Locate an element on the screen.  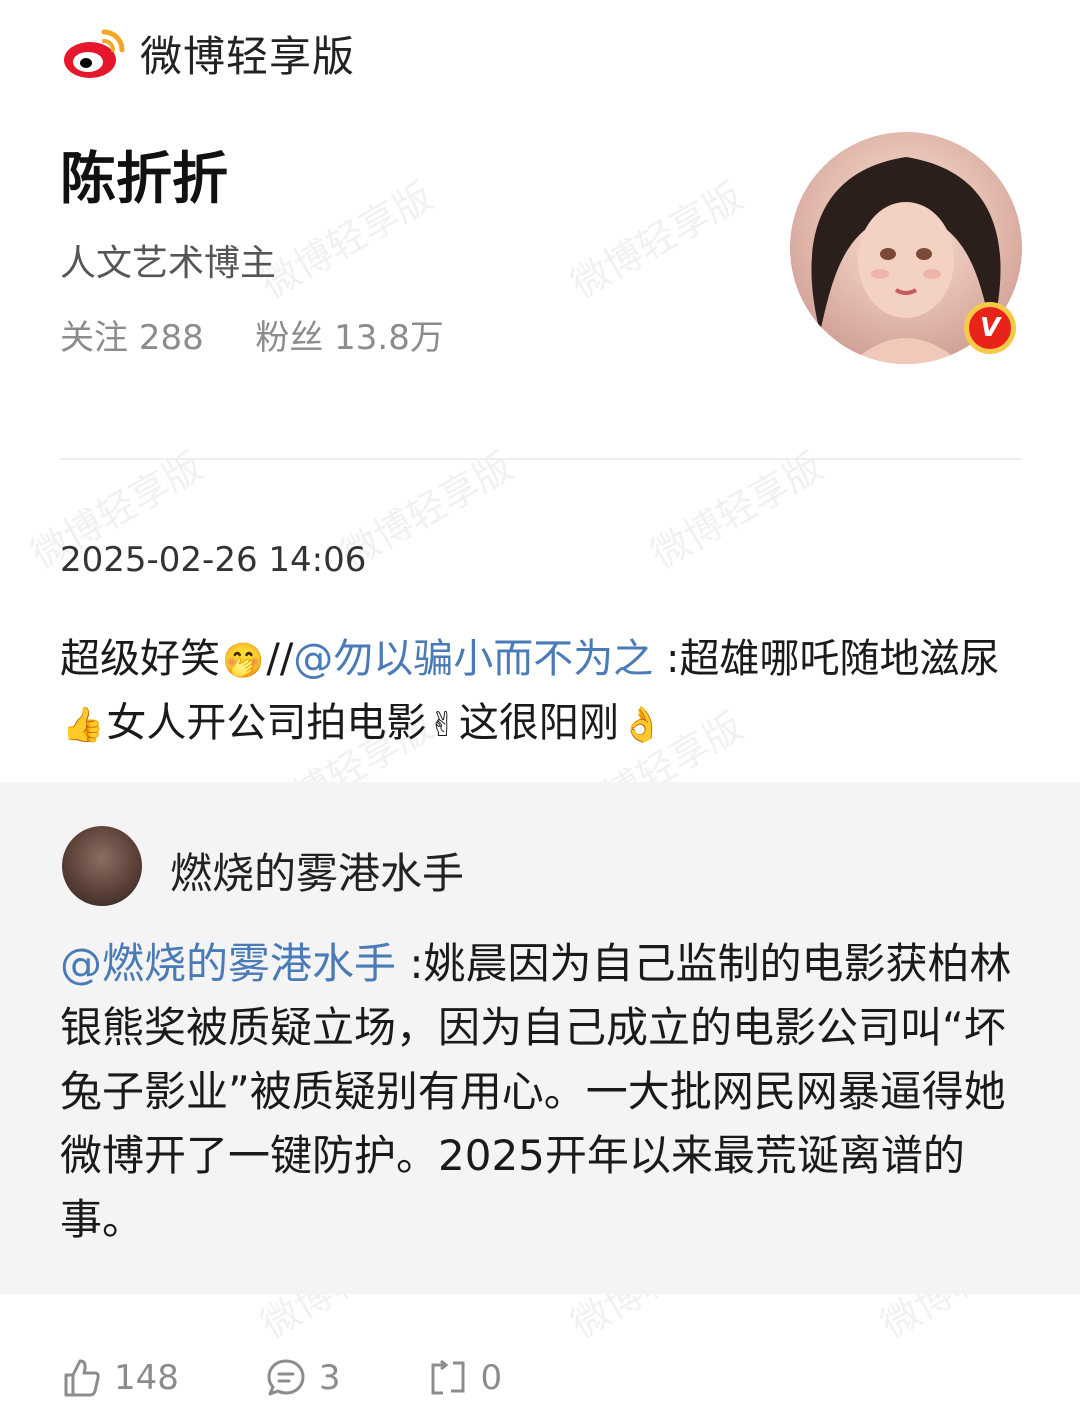
repost-button: 0 is located at coordinates (465, 1378).